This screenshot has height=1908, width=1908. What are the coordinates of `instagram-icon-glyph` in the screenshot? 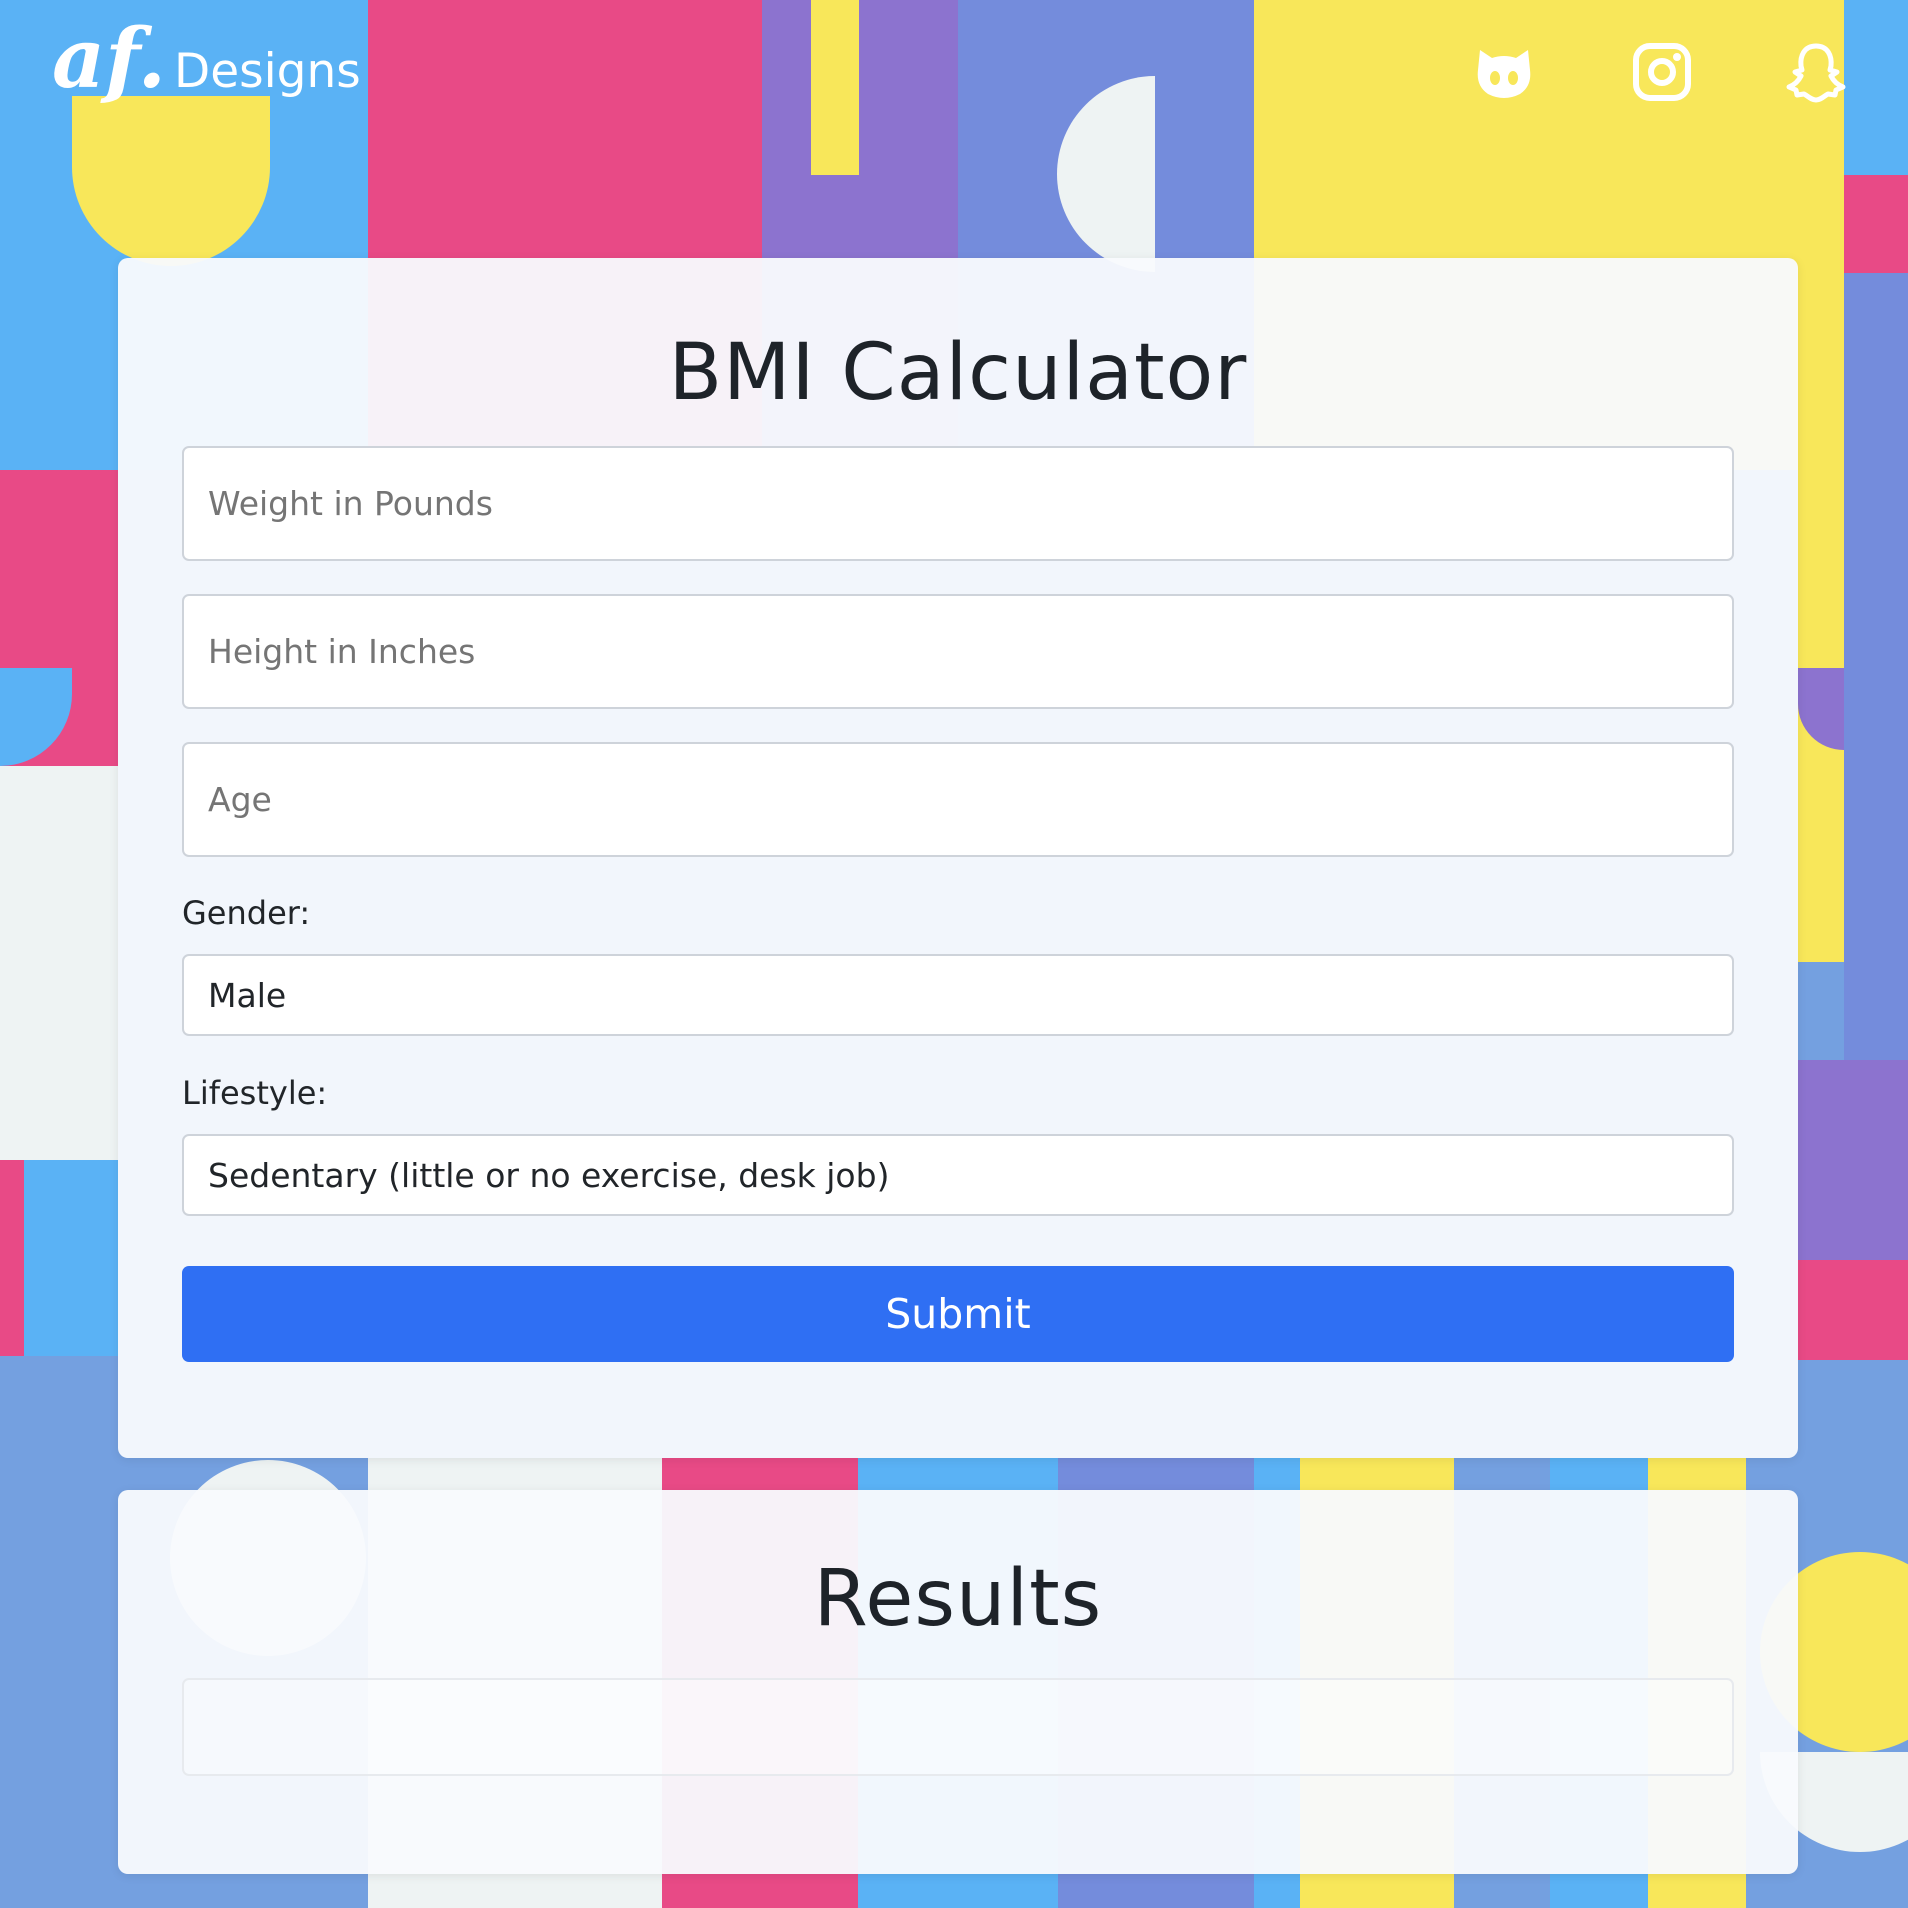 It's located at (1662, 72).